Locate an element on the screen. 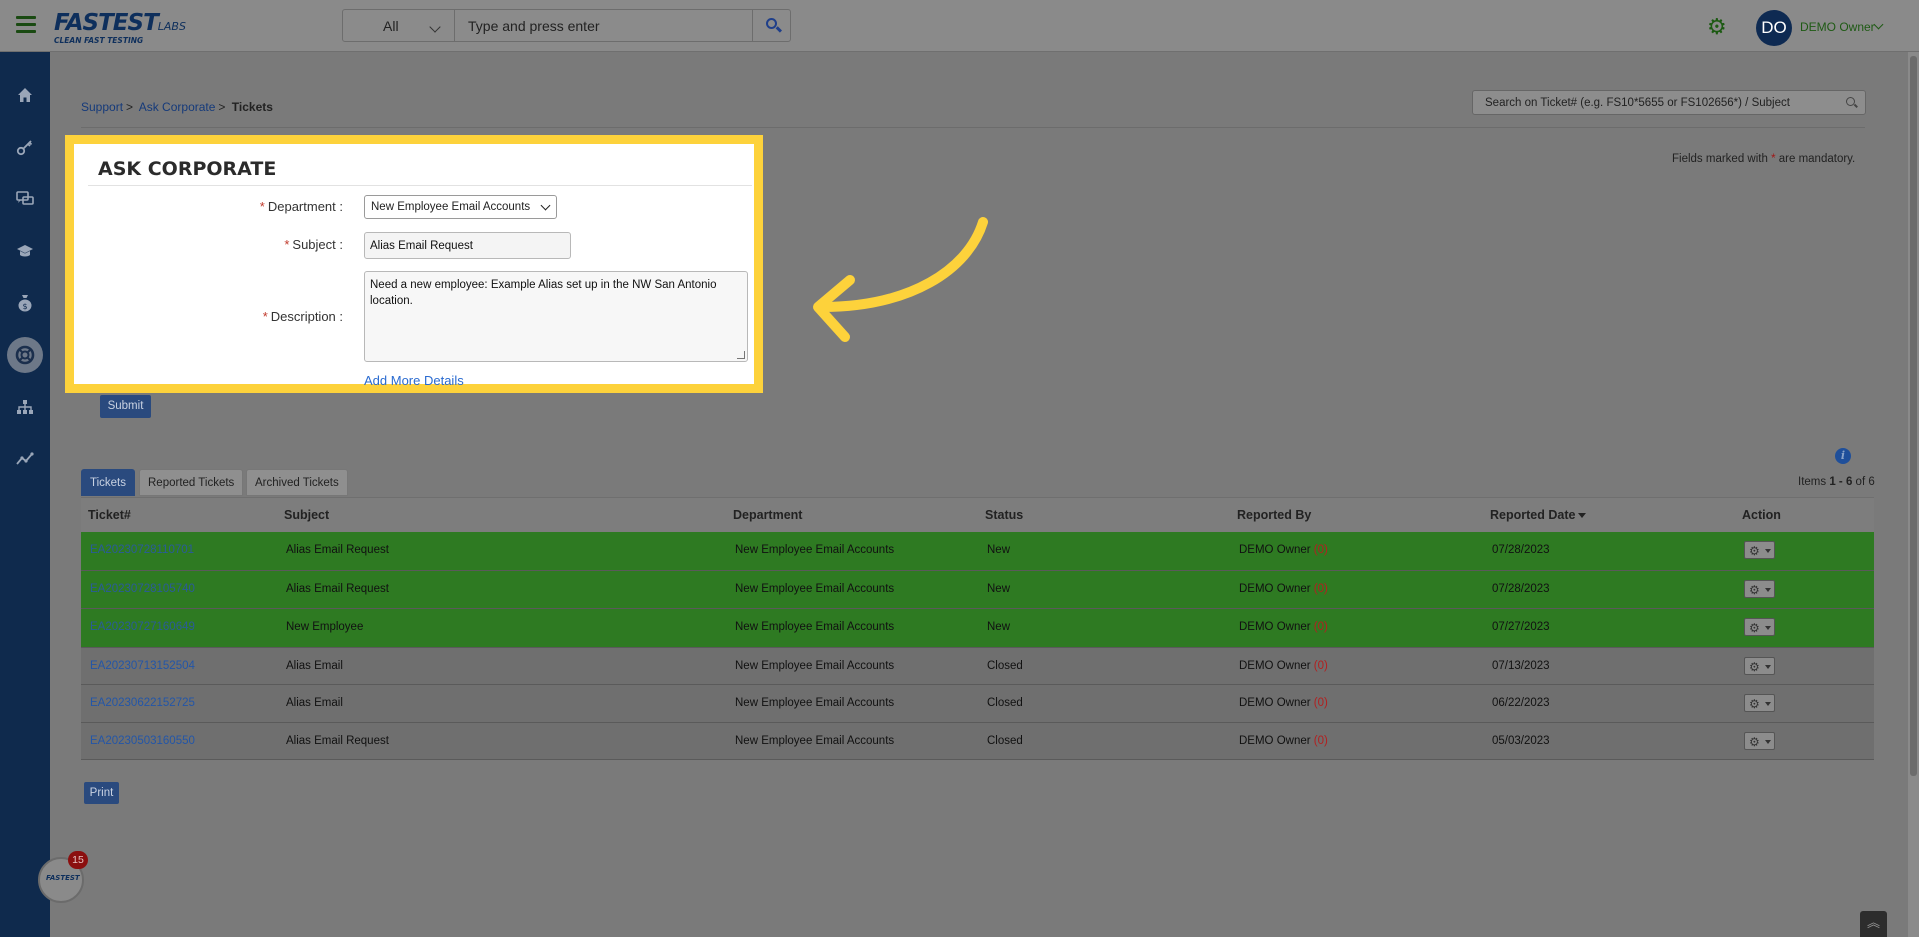 The width and height of the screenshot is (1919, 937). key-icon is located at coordinates (25, 147).